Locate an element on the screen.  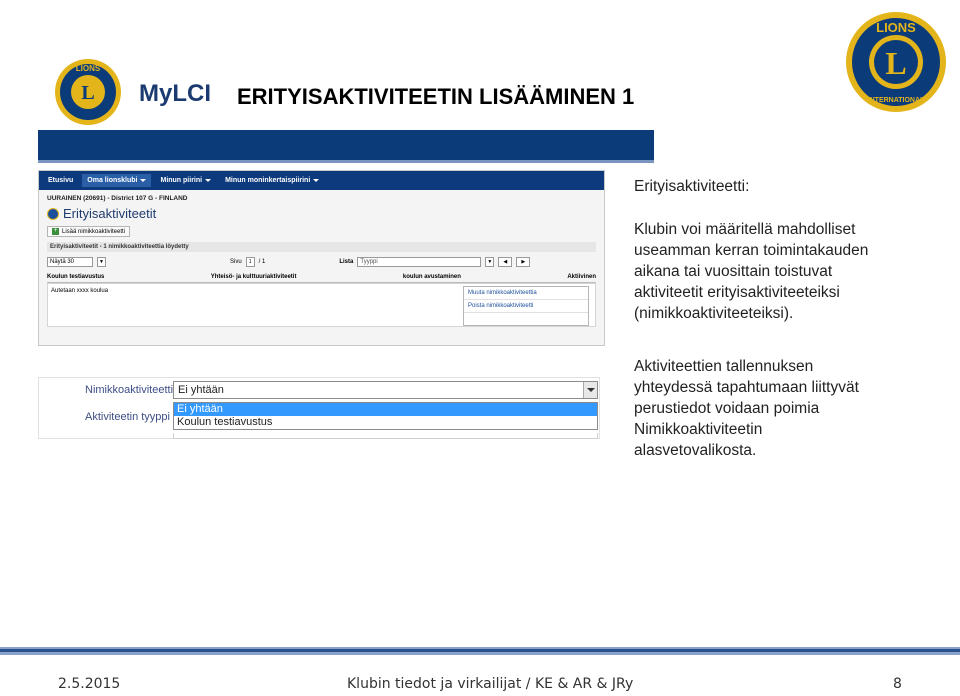
column-active: Aktiivinen is located at coordinates (581, 277).